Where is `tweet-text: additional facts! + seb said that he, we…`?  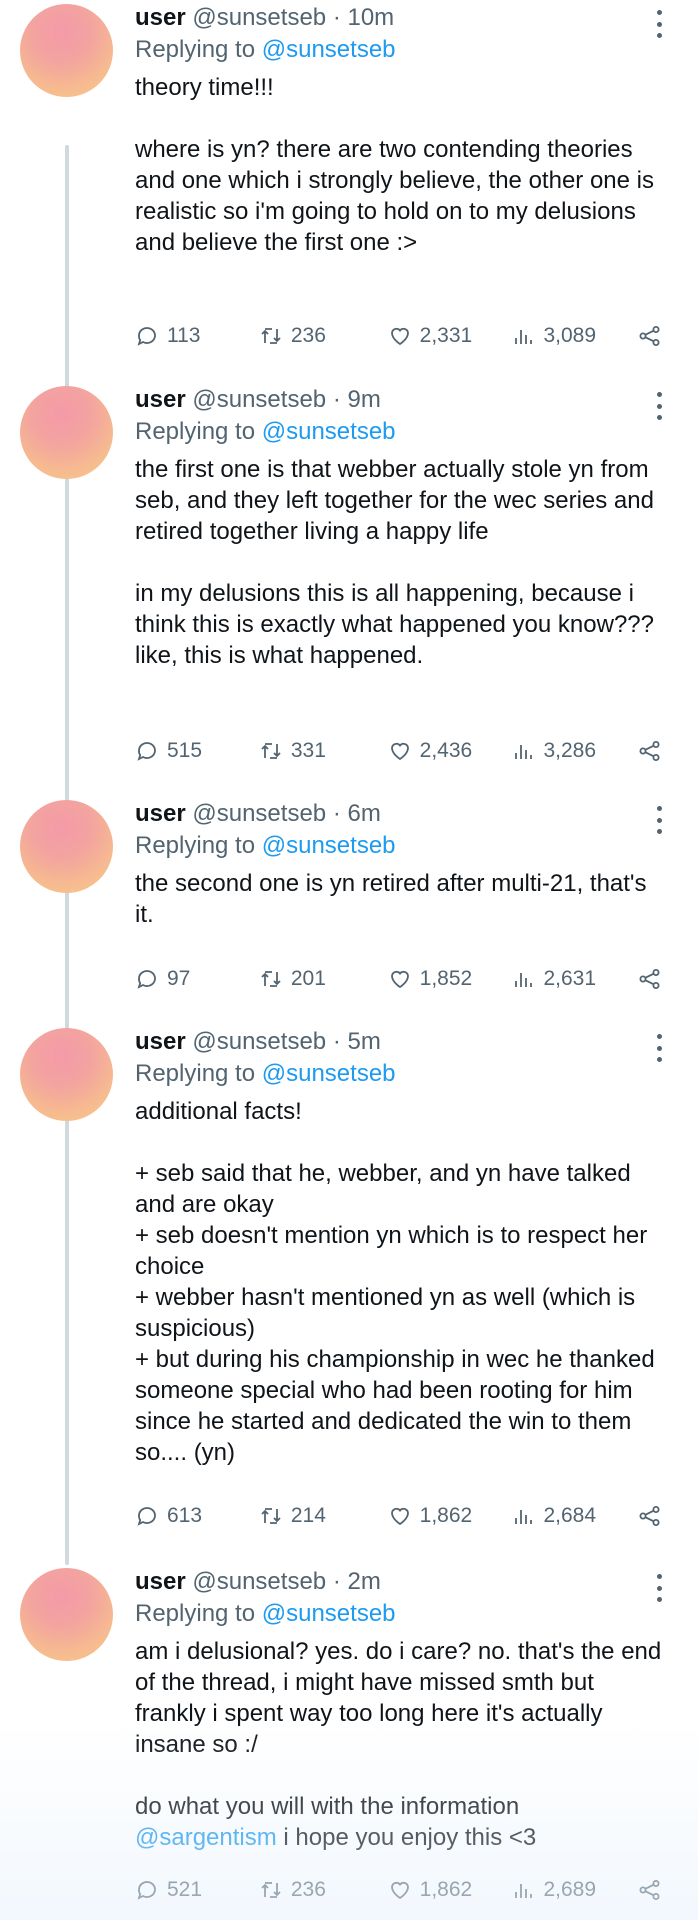 tweet-text: additional facts! + seb said that he, we… is located at coordinates (401, 1282).